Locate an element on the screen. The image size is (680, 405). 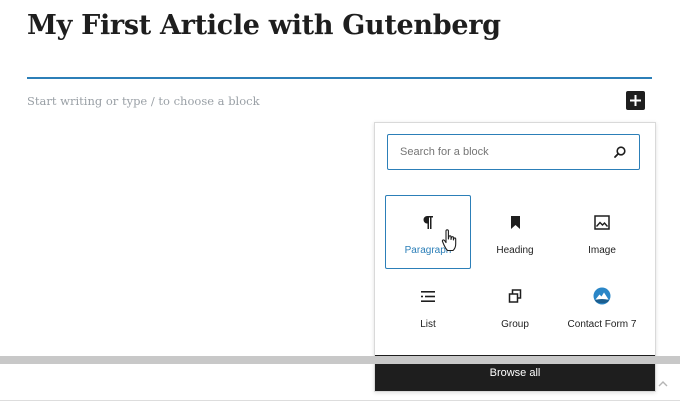
group-icon is located at coordinates (515, 296).